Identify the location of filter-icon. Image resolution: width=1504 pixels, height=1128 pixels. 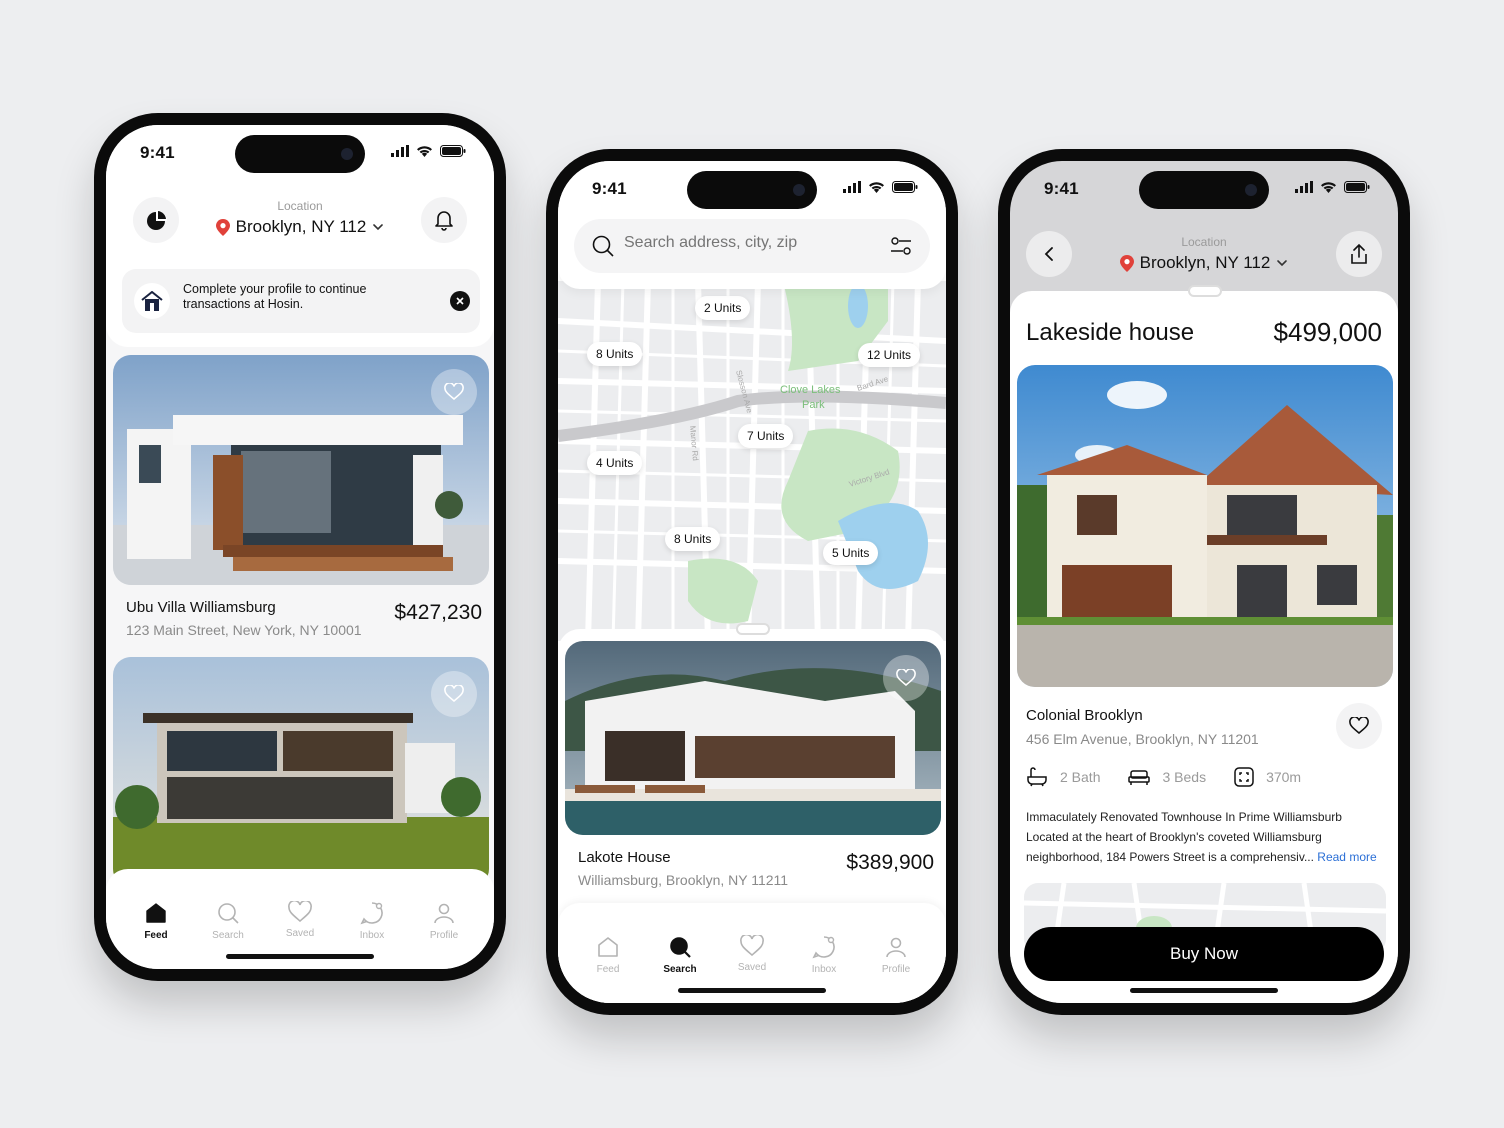
(901, 246).